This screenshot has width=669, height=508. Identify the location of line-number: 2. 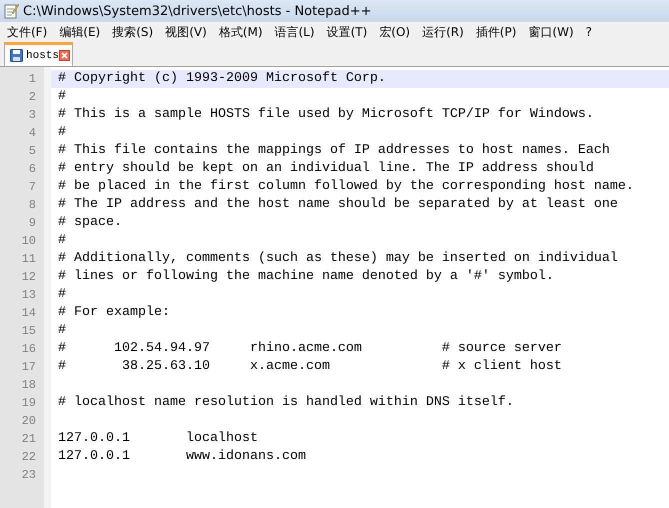
(32, 97).